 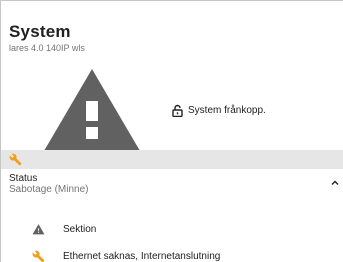 I want to click on system-status-text: System frånkopp., so click(x=227, y=110).